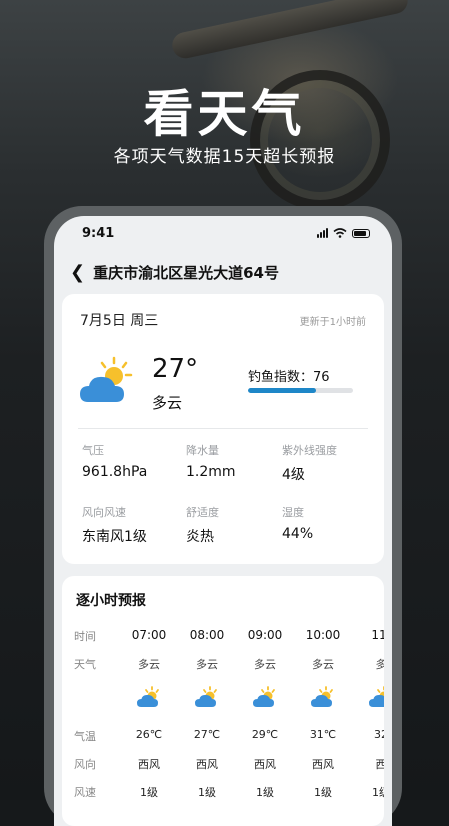 This screenshot has height=826, width=449. I want to click on detail-value: 4级, so click(293, 475).